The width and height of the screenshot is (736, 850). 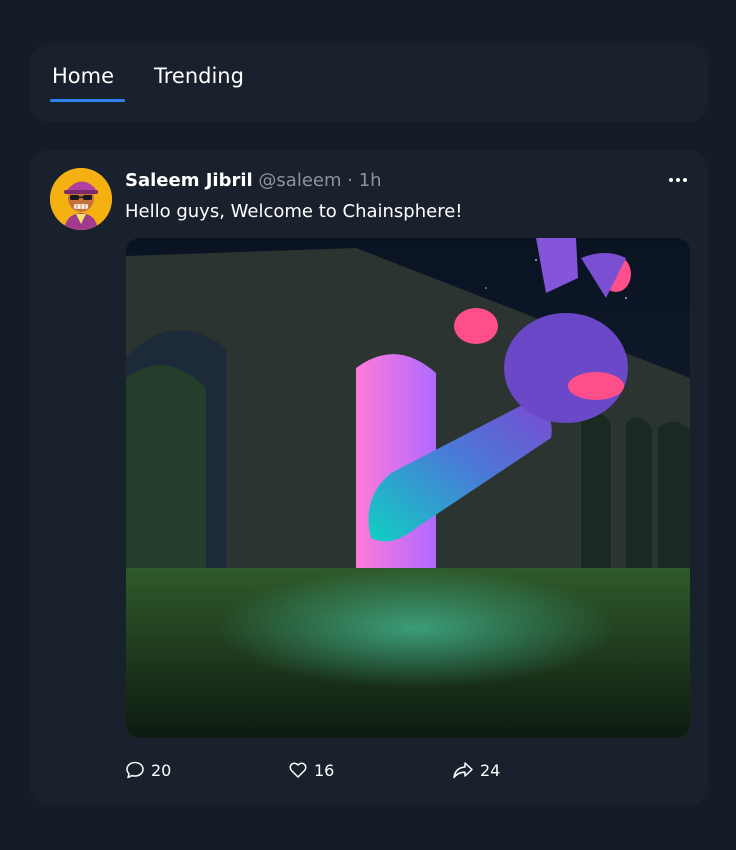 I want to click on avatar, so click(x=81, y=199).